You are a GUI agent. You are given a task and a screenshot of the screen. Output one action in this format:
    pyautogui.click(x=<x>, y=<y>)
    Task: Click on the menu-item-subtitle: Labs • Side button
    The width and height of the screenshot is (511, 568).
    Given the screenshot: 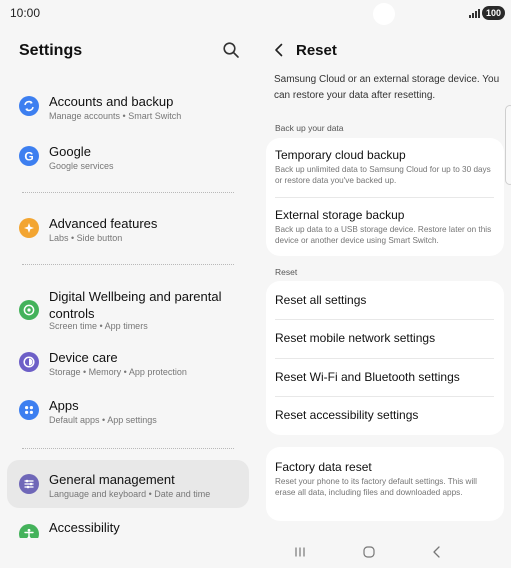 What is the action you would take?
    pyautogui.click(x=86, y=238)
    